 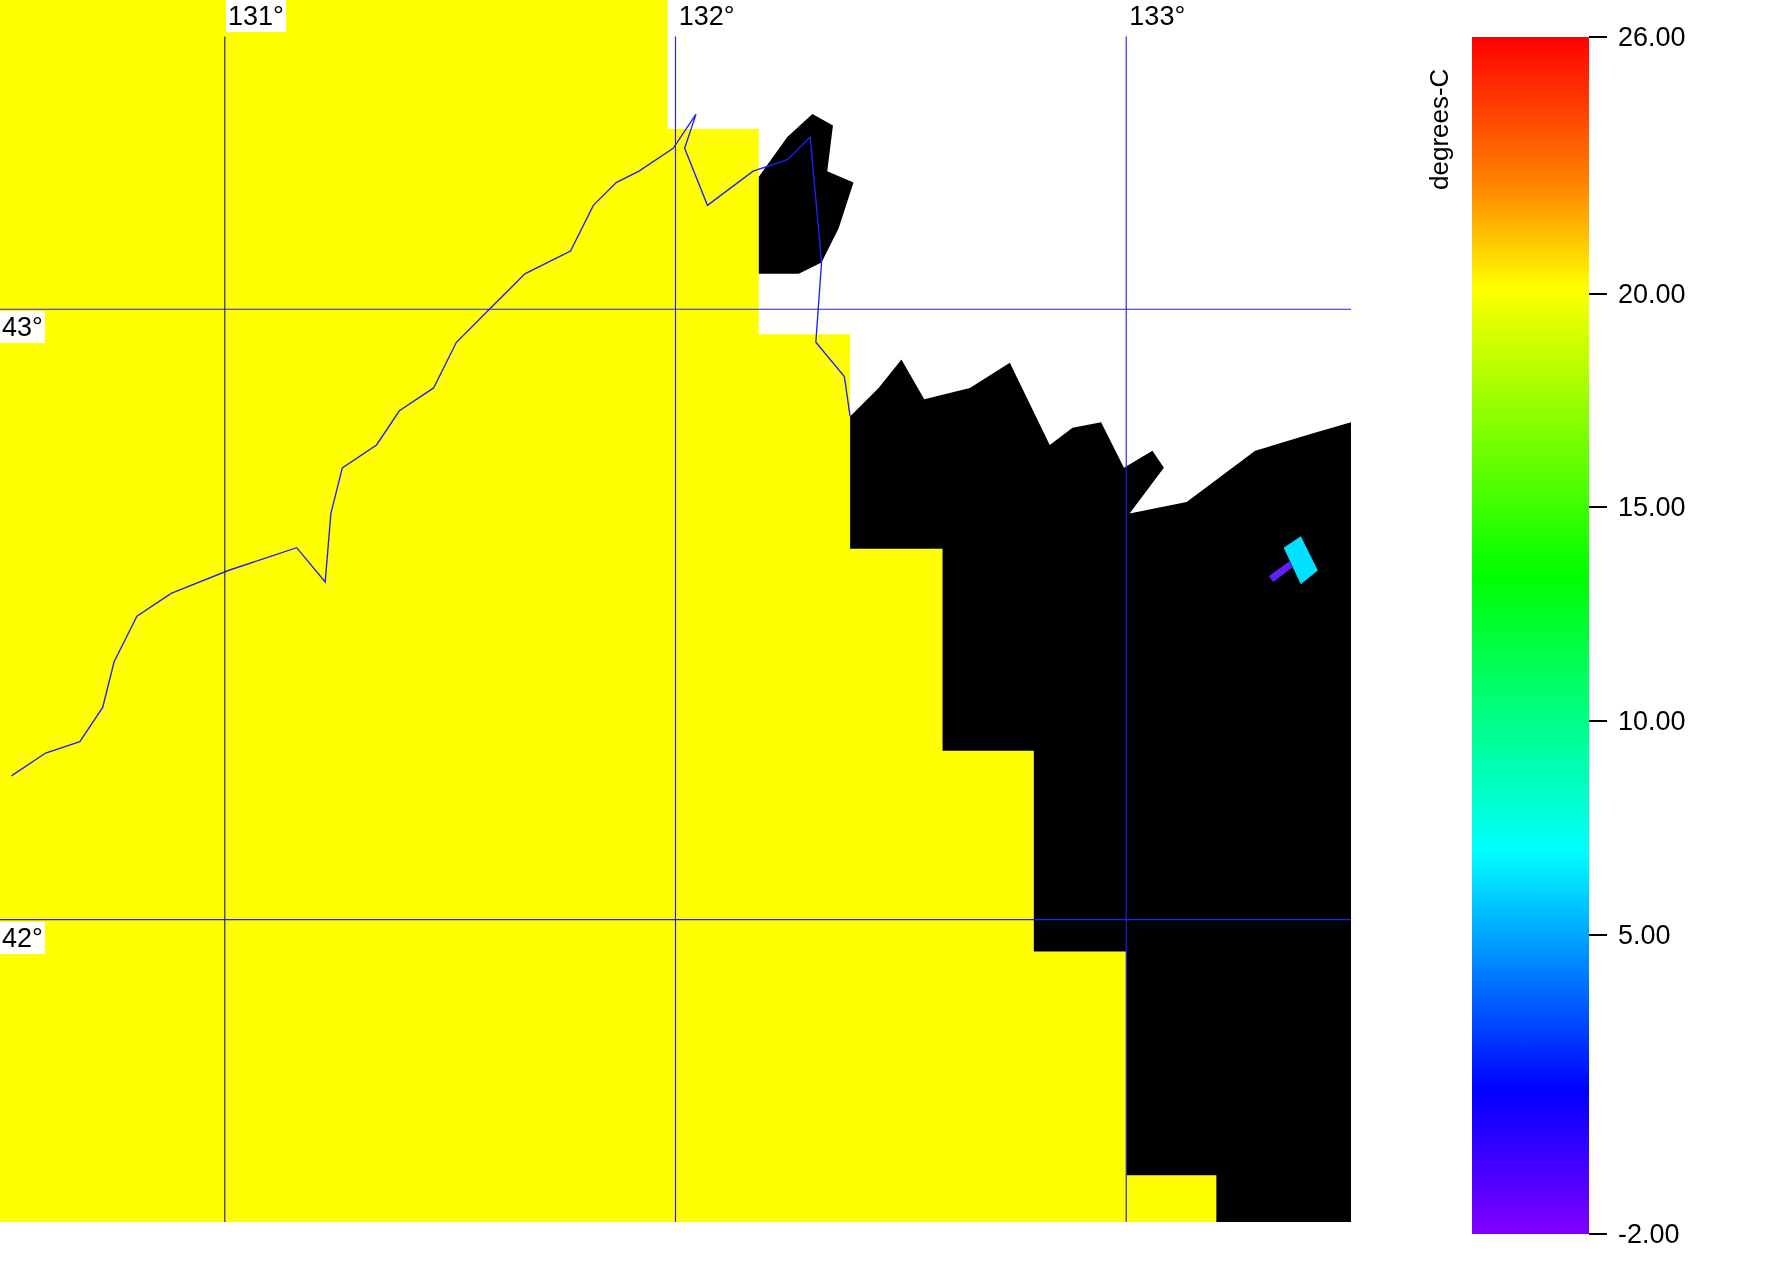 I want to click on colorbar-tick-label: 5.00, so click(x=1644, y=934).